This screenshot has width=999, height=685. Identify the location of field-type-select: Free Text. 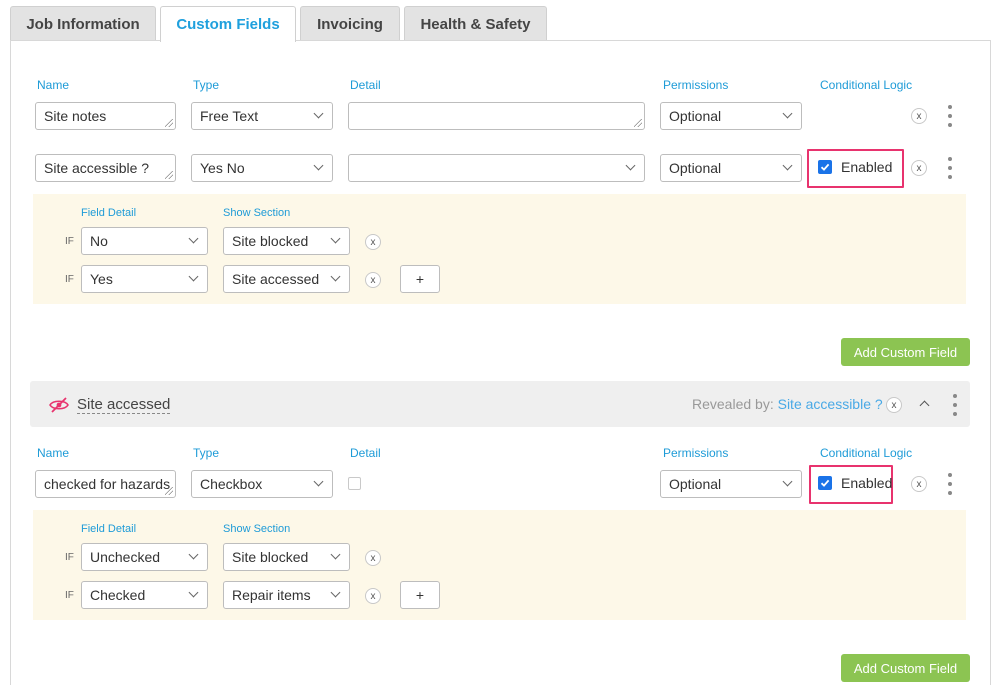
(262, 116).